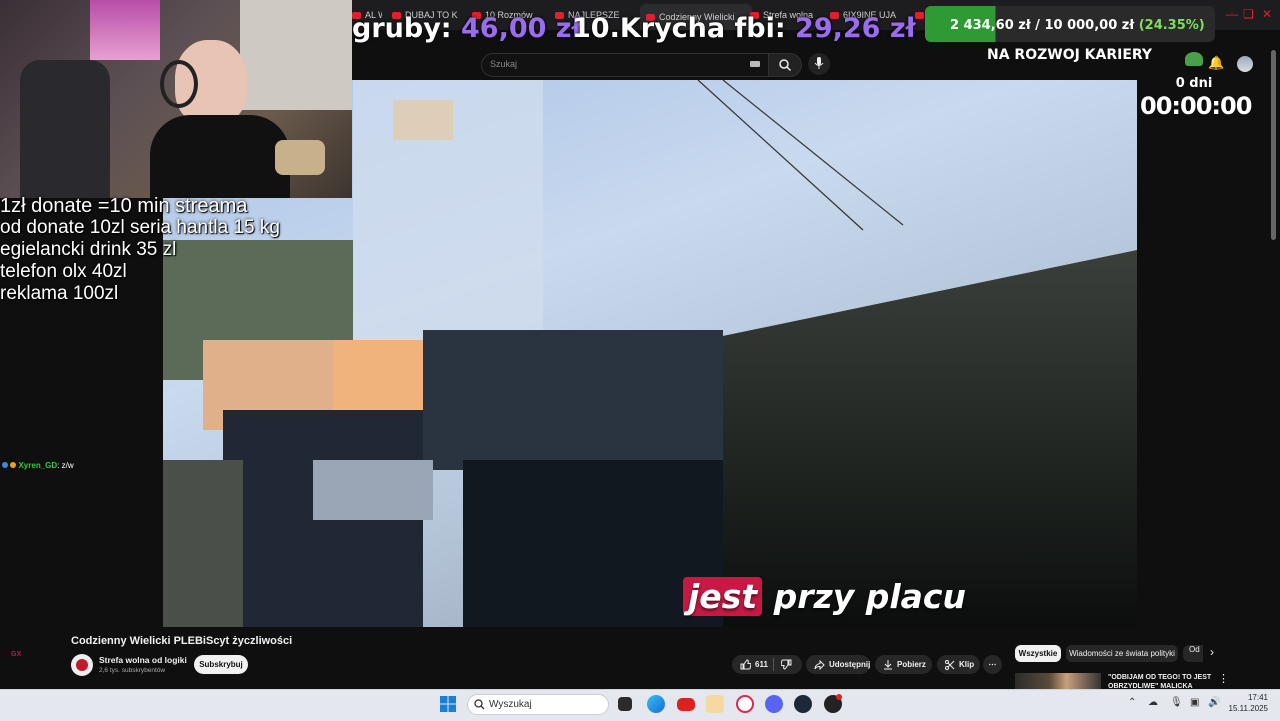 Image resolution: width=1280 pixels, height=721 pixels. I want to click on page-scrollbar, so click(1273, 145).